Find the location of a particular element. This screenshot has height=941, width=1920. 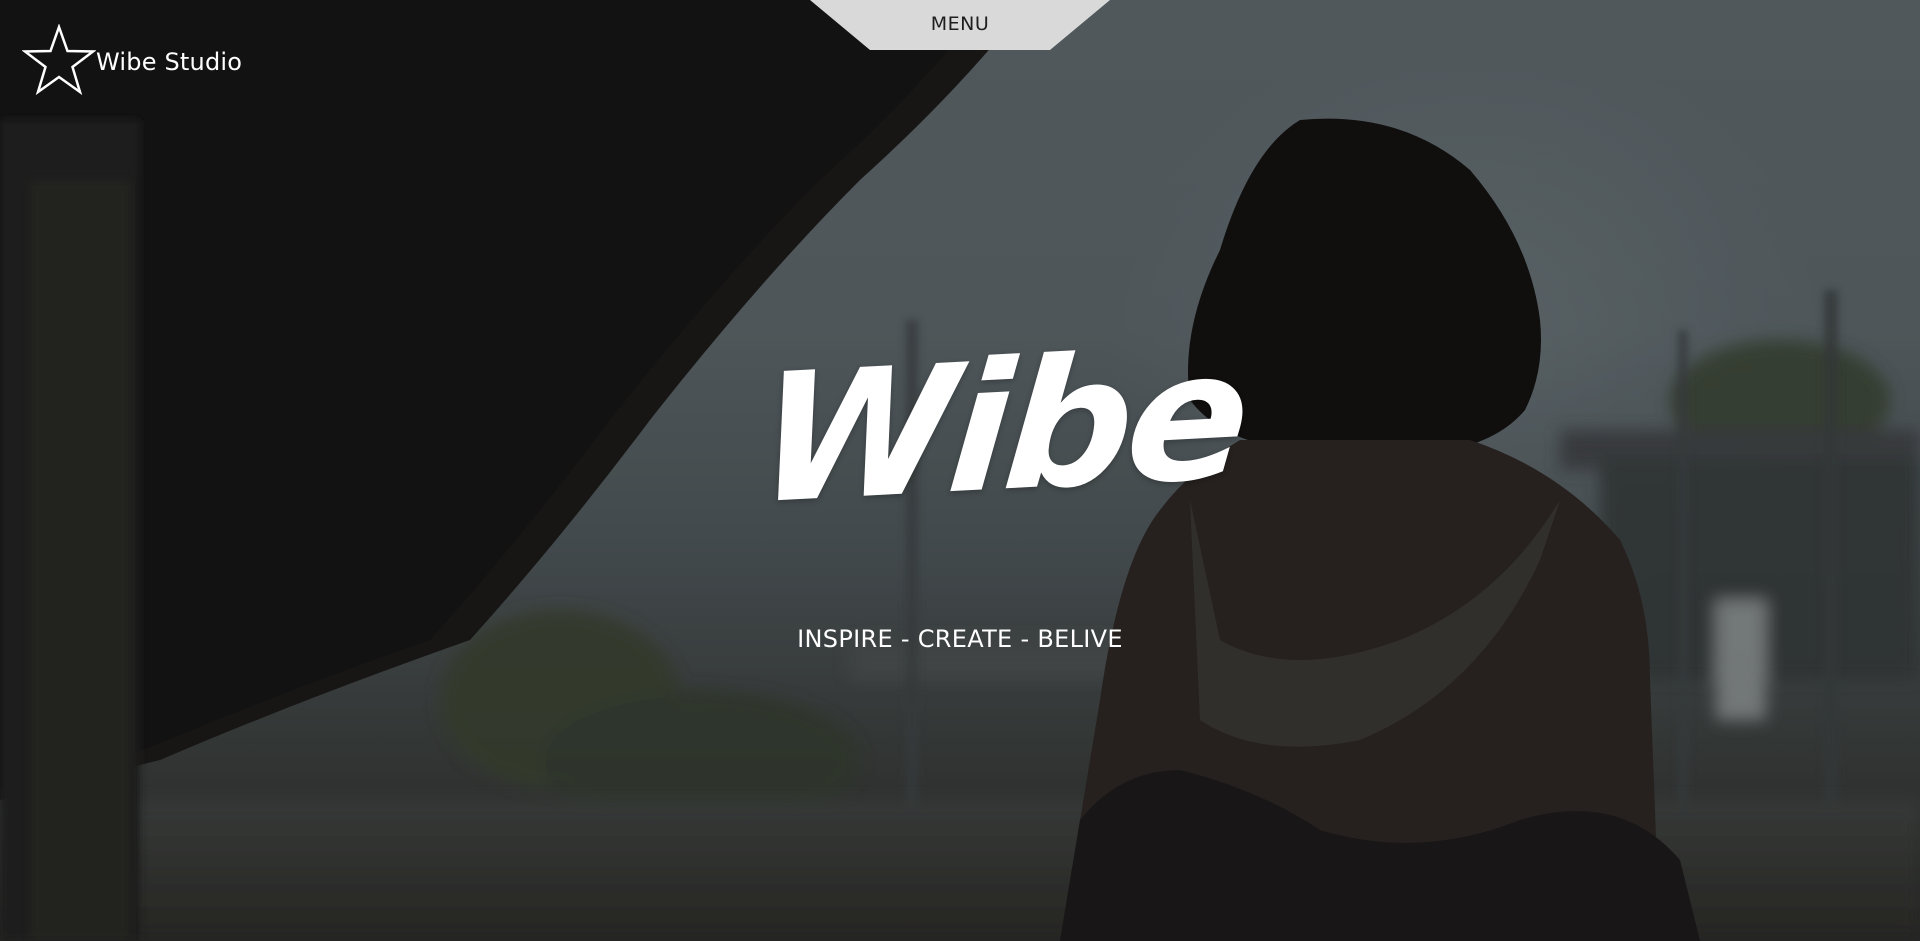

logo: Wibe Studio is located at coordinates (132, 60).